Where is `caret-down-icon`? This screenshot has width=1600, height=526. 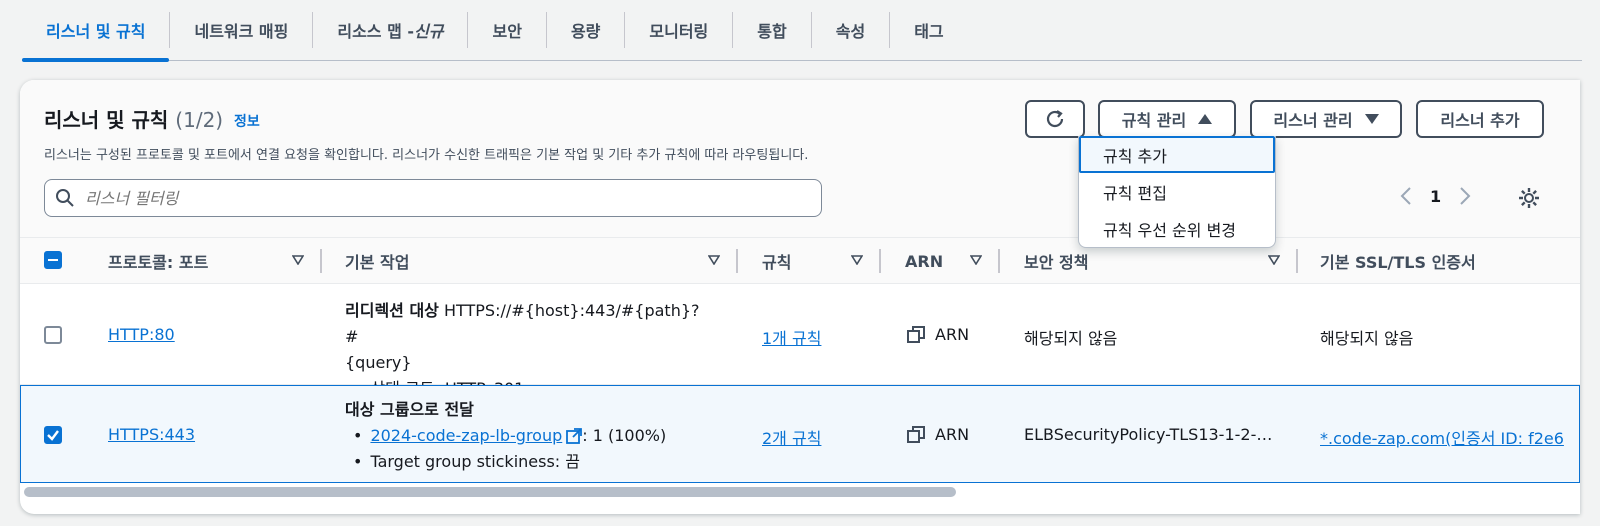
caret-down-icon is located at coordinates (1371, 119).